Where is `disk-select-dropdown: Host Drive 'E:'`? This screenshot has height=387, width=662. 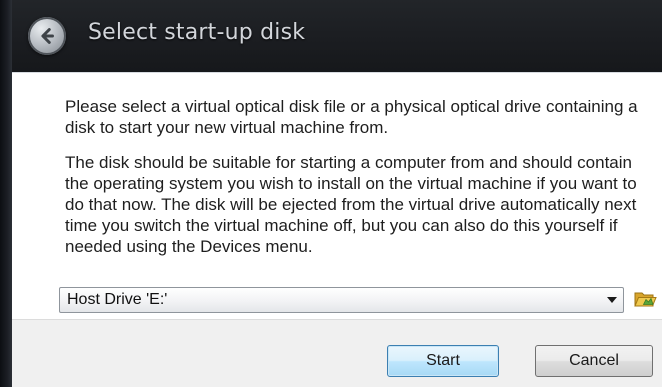
disk-select-dropdown: Host Drive 'E:' is located at coordinates (341, 300).